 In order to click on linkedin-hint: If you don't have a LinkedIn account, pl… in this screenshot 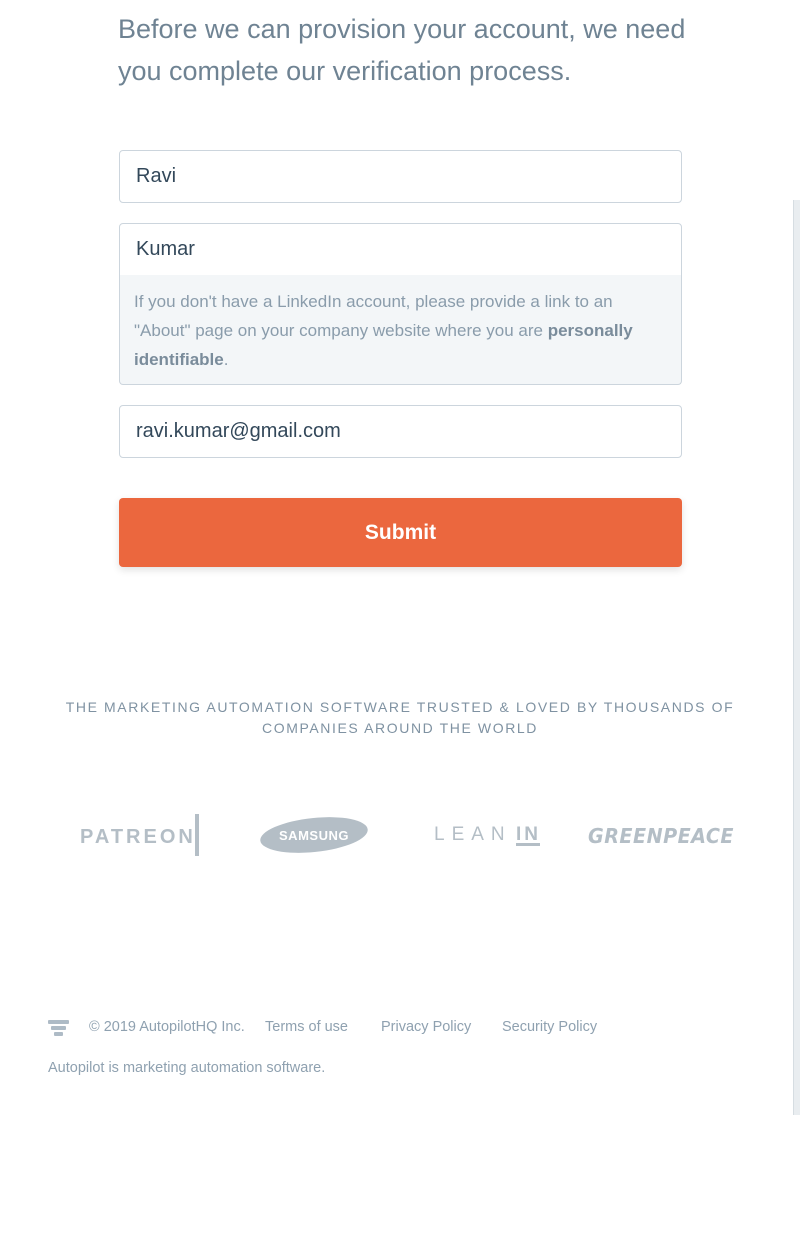, I will do `click(400, 330)`.